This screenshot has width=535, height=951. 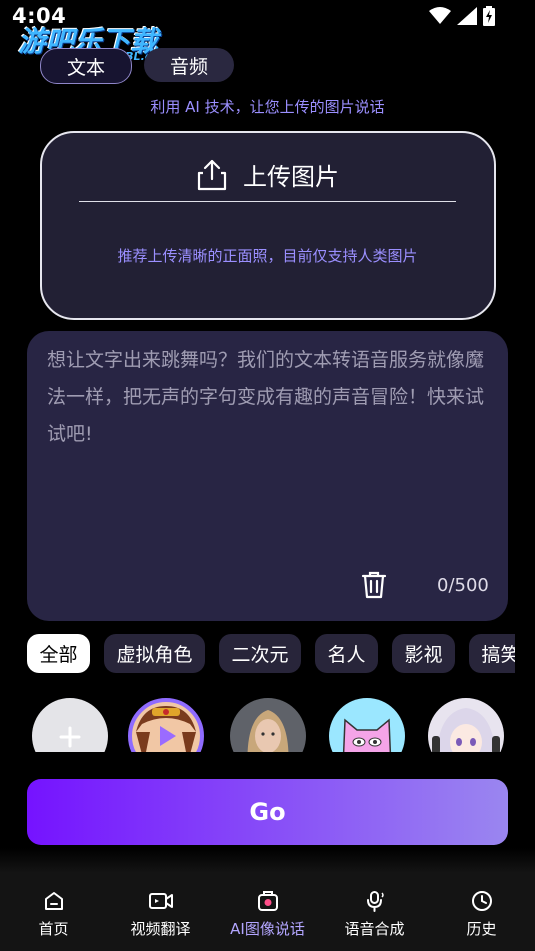 I want to click on nav-voice-synthesis-label: 语音合成, so click(x=374, y=929).